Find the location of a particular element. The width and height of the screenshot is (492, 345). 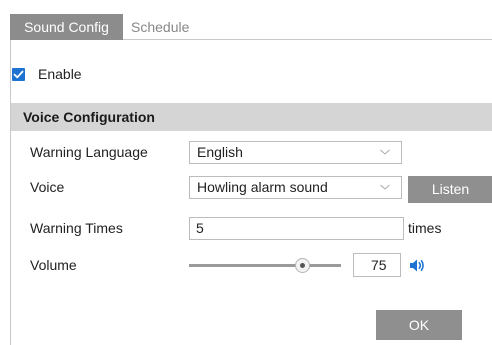

volume-label: Volume is located at coordinates (53, 265).